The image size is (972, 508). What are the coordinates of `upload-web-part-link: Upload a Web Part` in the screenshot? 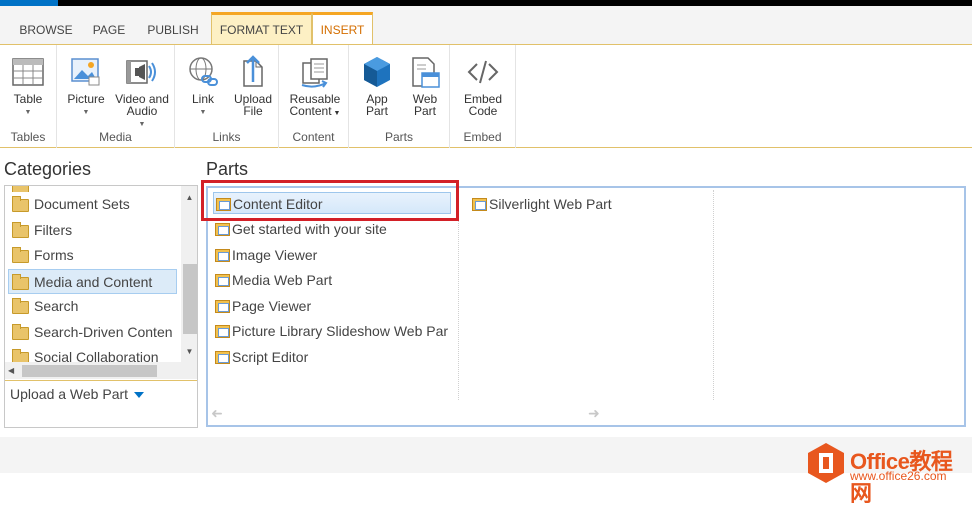 It's located at (77, 394).